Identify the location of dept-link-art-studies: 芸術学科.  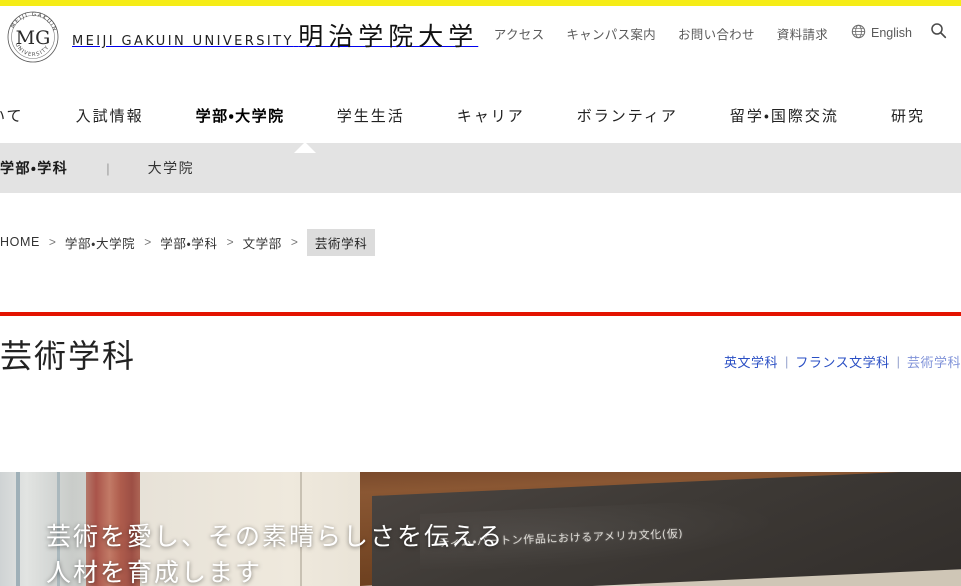
(934, 361).